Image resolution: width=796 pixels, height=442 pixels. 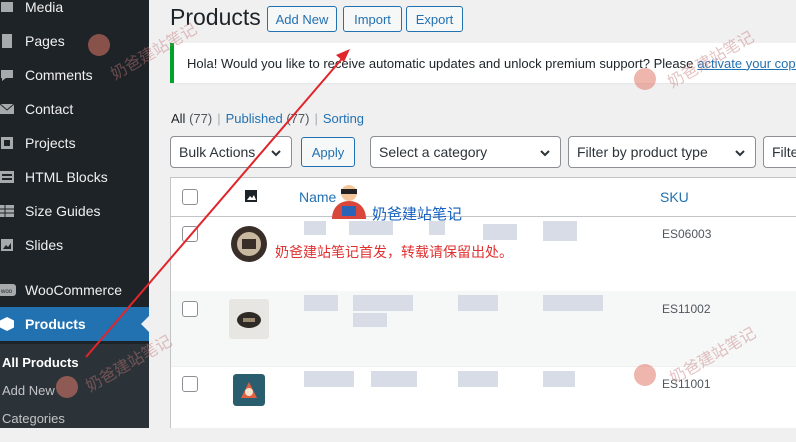 I want to click on sidebar-item-html-blocks: HTML Blocks, so click(x=74, y=177).